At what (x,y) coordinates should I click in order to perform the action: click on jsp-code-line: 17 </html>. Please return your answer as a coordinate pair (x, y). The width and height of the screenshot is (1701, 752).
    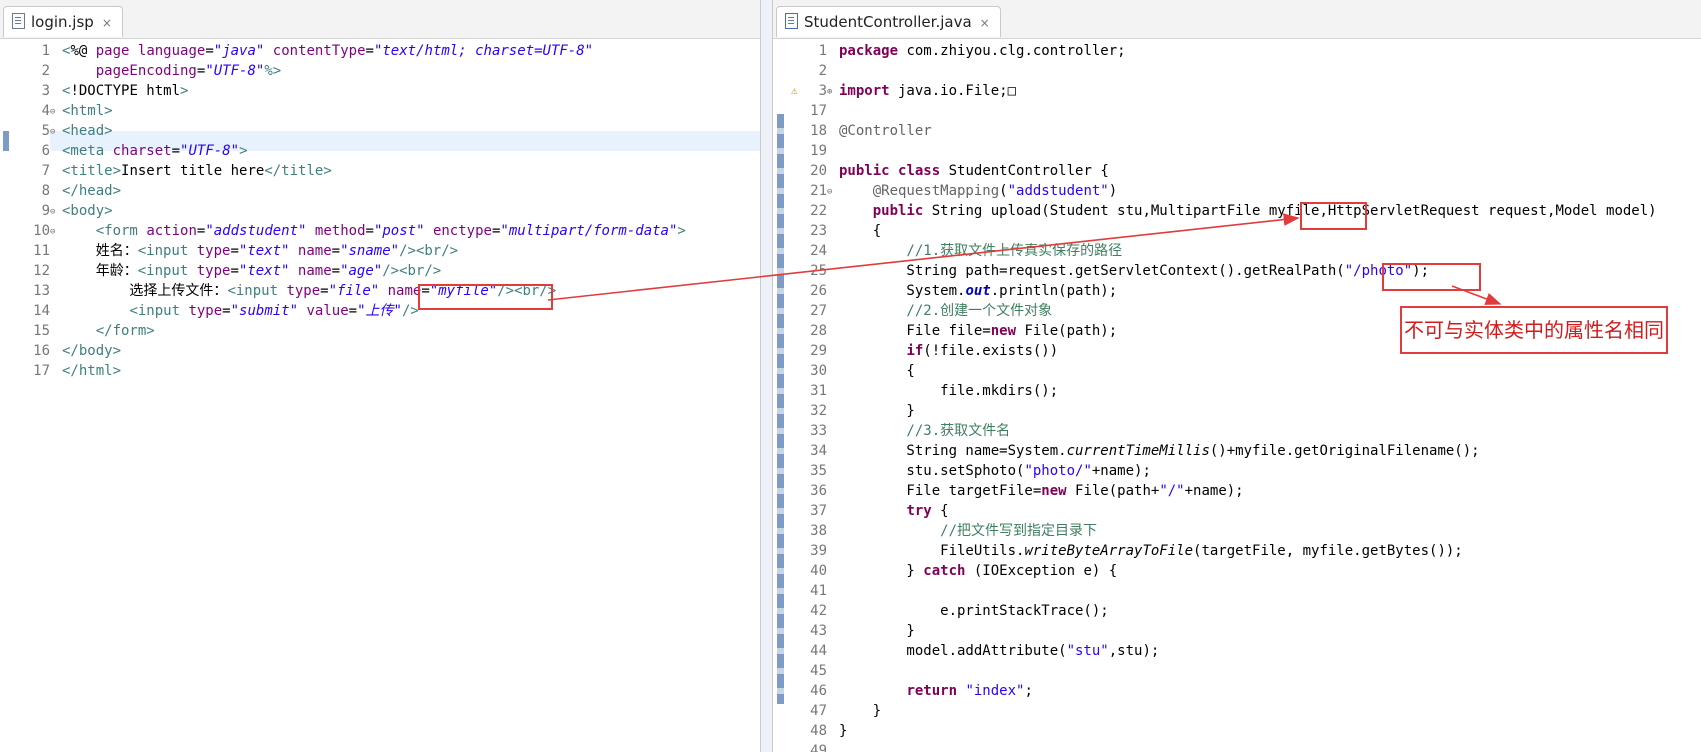
    Looking at the image, I should click on (354, 371).